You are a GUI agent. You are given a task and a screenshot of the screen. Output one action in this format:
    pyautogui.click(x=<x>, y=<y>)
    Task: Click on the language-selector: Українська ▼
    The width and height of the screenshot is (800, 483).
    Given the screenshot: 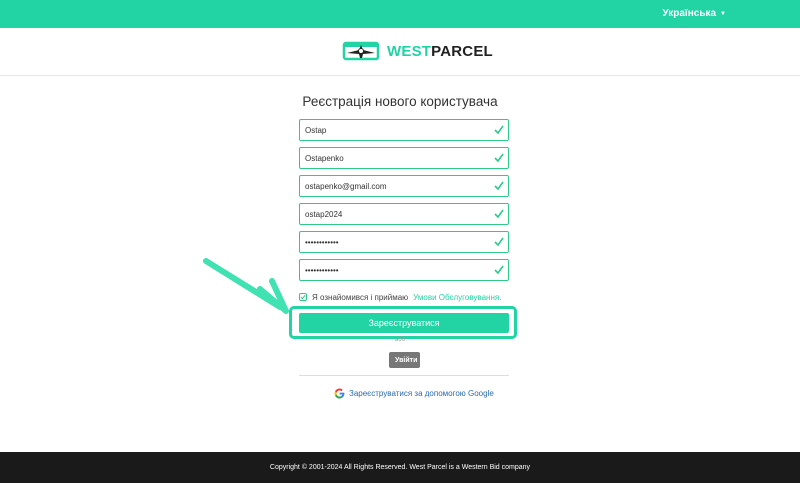 What is the action you would take?
    pyautogui.click(x=694, y=13)
    